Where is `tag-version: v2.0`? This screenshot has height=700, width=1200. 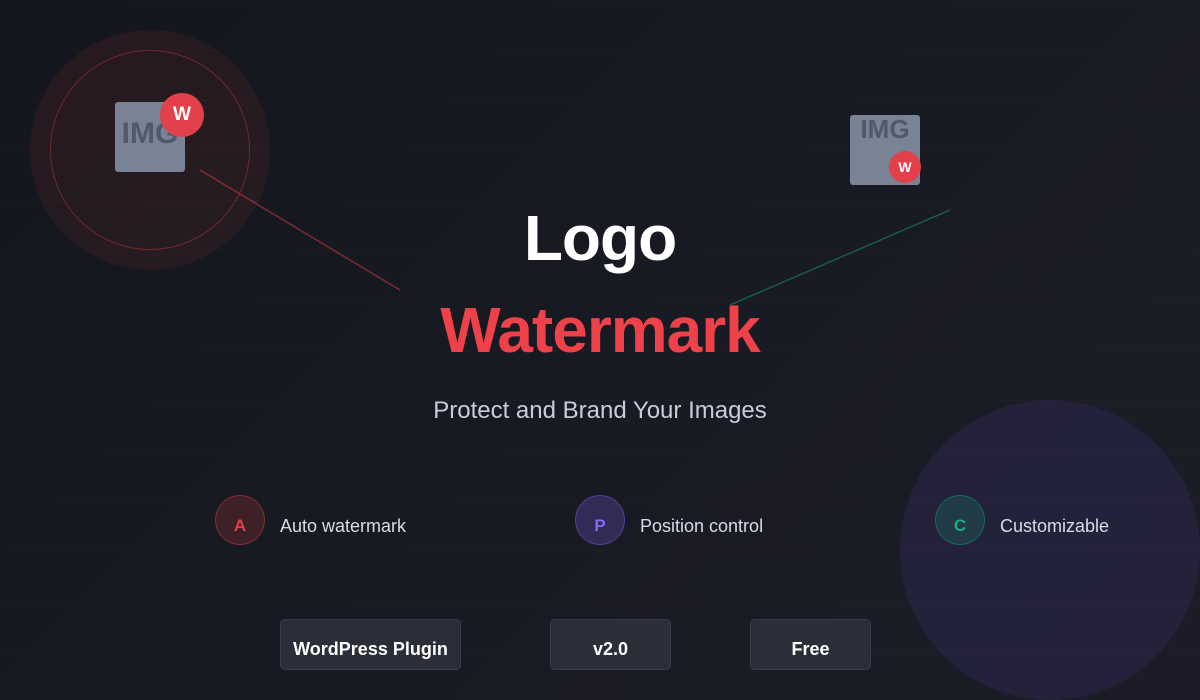
tag-version: v2.0 is located at coordinates (610, 644).